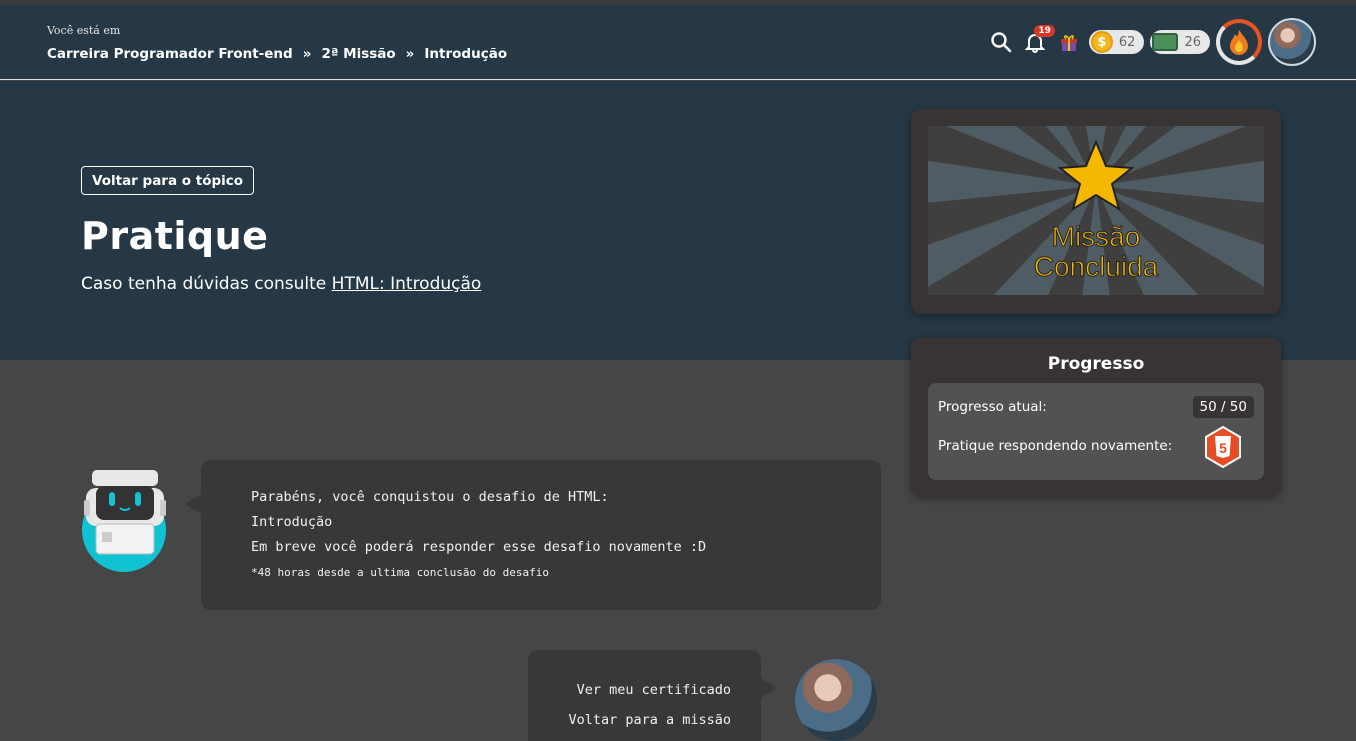  What do you see at coordinates (1223, 407) in the screenshot?
I see `current-progress-value: 50 / 50` at bounding box center [1223, 407].